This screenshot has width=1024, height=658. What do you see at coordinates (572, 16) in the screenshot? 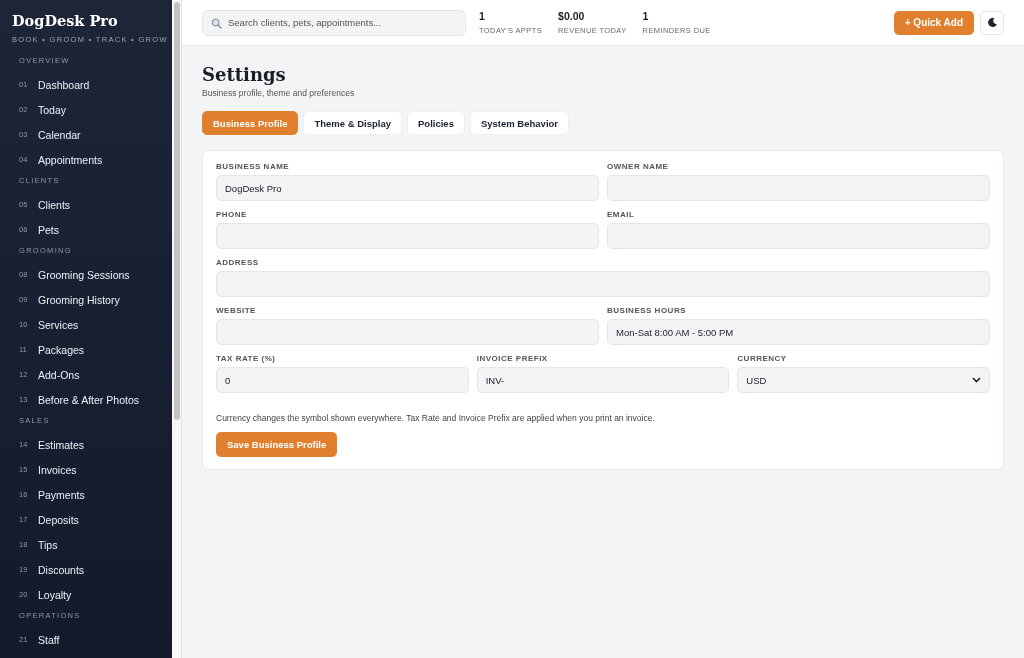
I see `stat-value: $0.00` at bounding box center [572, 16].